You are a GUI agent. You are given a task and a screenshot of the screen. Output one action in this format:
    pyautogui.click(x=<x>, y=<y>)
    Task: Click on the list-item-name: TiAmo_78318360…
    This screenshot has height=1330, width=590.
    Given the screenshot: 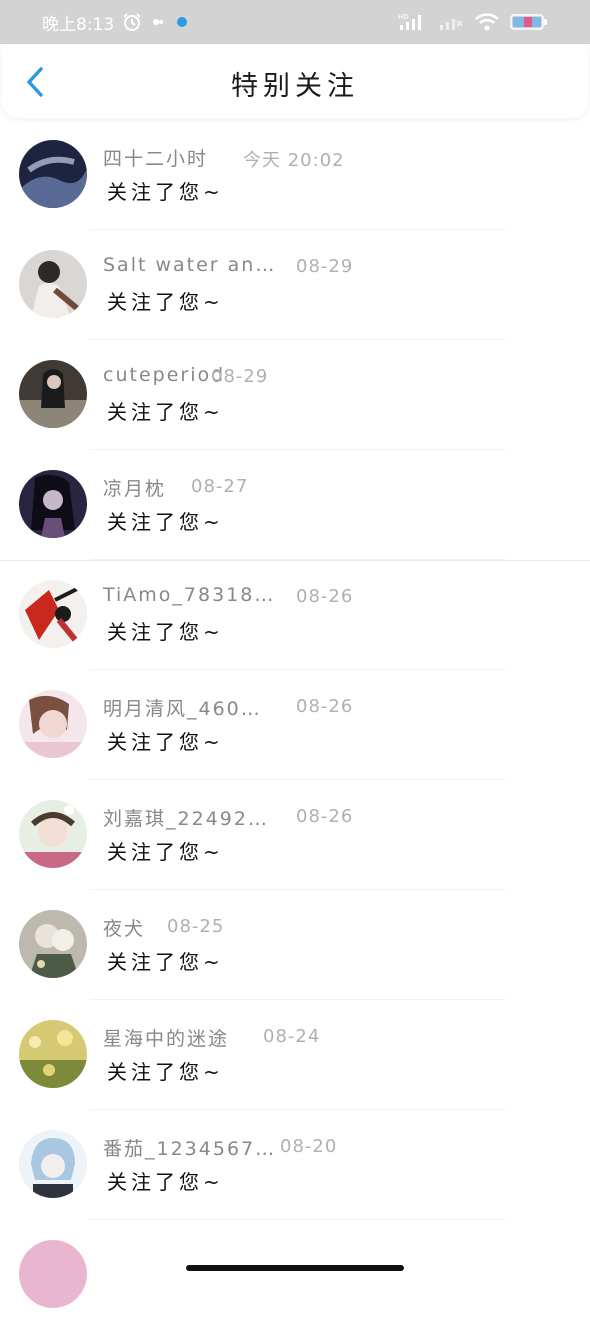 What is the action you would take?
    pyautogui.click(x=193, y=595)
    